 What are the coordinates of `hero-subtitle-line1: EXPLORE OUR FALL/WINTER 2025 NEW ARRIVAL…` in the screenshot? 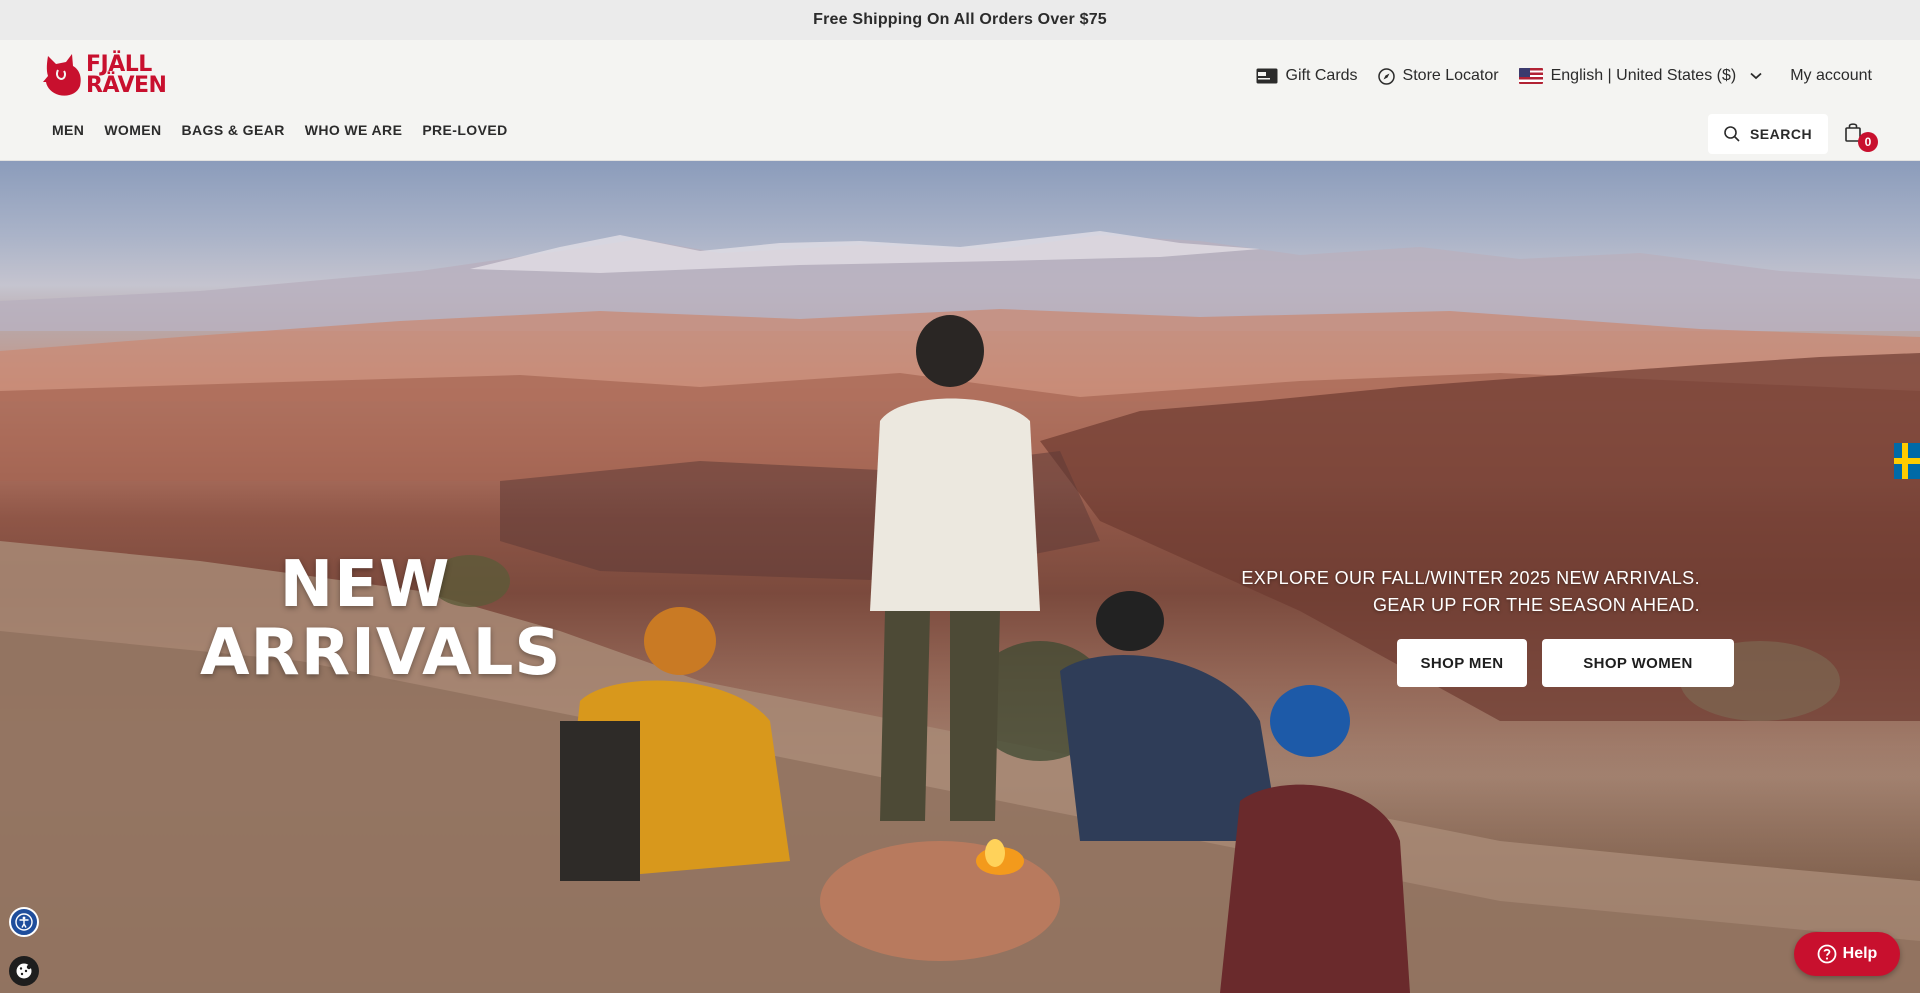 It's located at (1470, 578).